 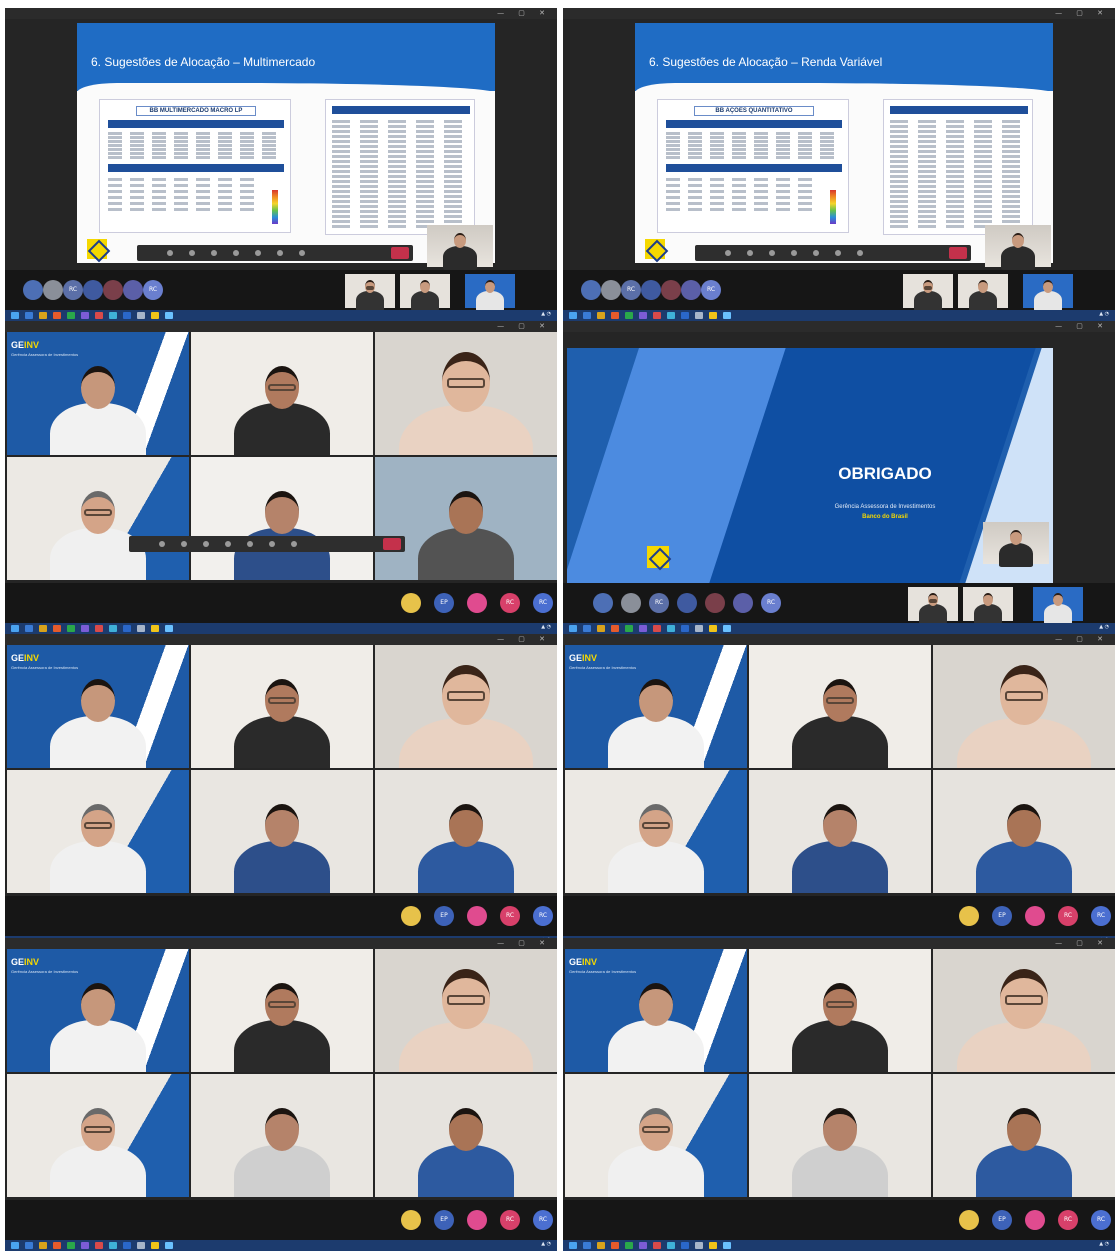 What do you see at coordinates (958, 253) in the screenshot?
I see `leave-call-button` at bounding box center [958, 253].